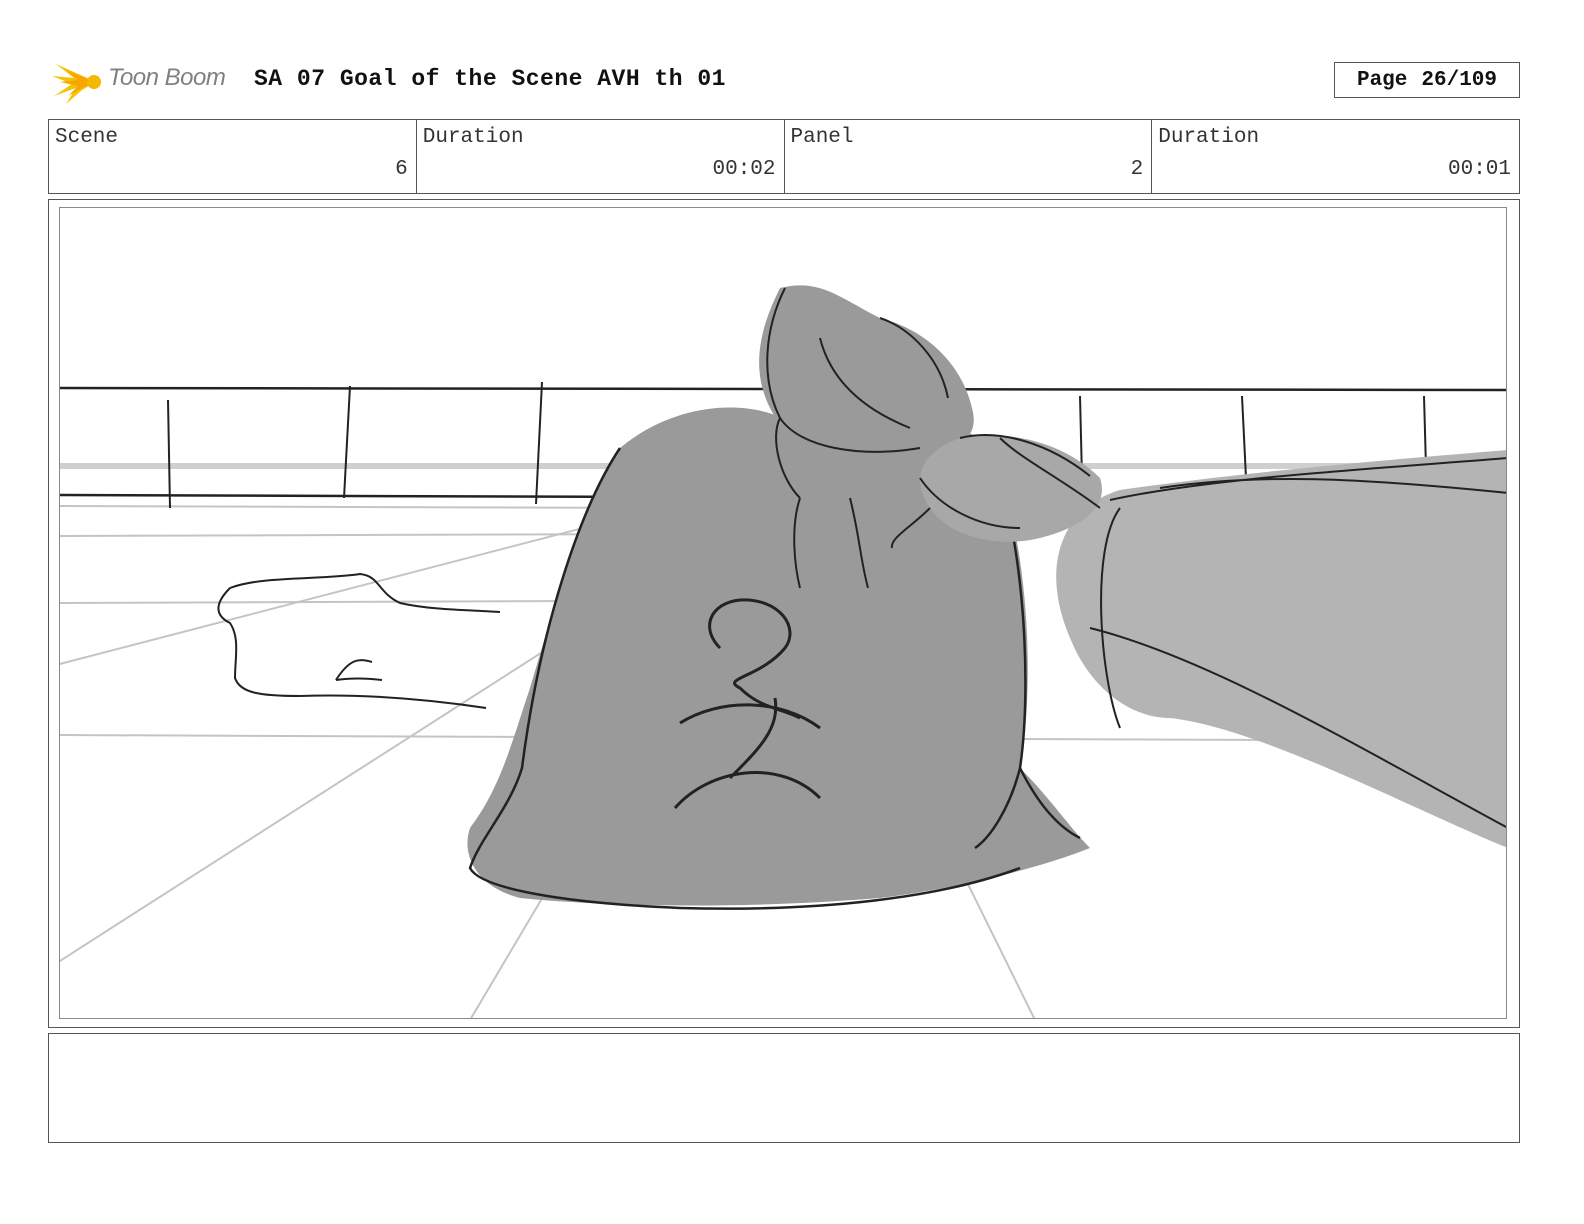  What do you see at coordinates (401, 169) in the screenshot?
I see `scene-value: 6` at bounding box center [401, 169].